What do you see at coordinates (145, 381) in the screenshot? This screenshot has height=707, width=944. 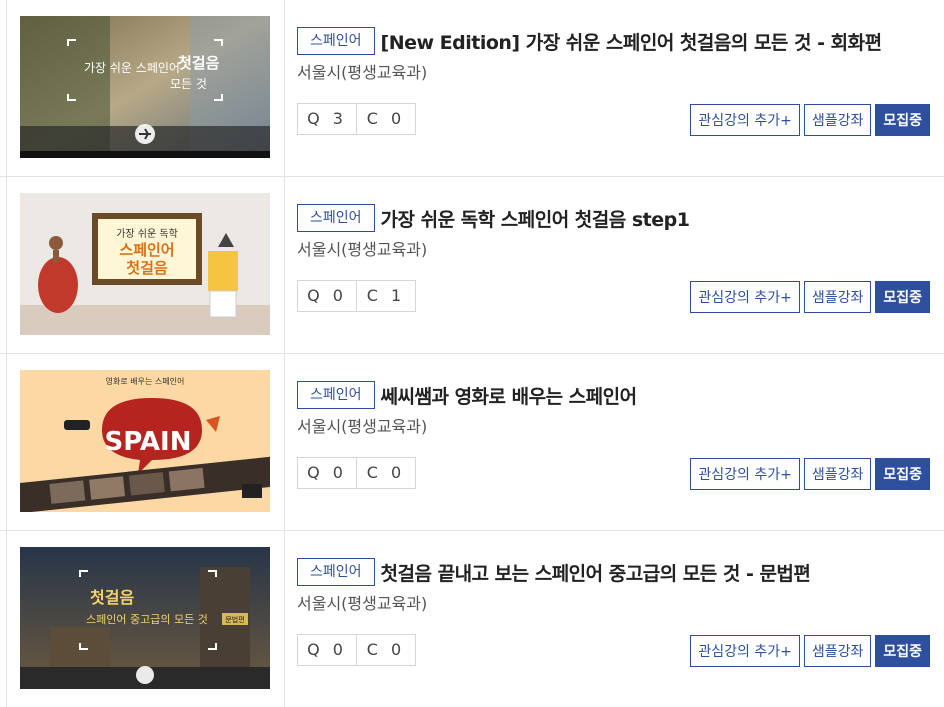 I see `thumb-top-text: 영화로 배우는 스페인어` at bounding box center [145, 381].